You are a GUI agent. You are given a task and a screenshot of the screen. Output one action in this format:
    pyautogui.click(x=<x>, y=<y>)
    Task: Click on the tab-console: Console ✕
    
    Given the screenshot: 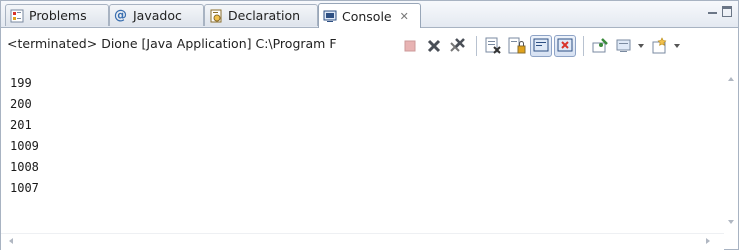 What is the action you would take?
    pyautogui.click(x=369, y=15)
    